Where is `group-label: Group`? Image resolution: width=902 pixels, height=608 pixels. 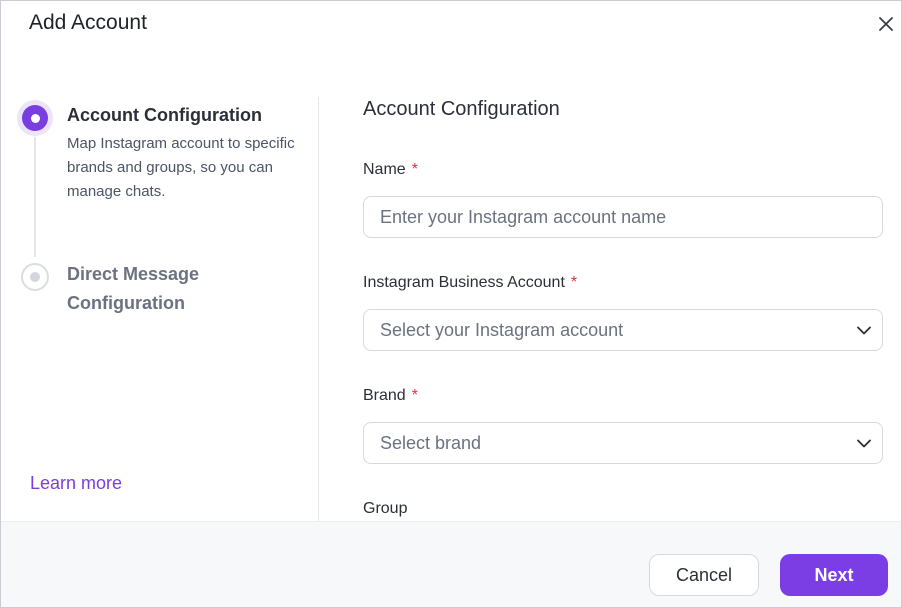
group-label: Group is located at coordinates (385, 508).